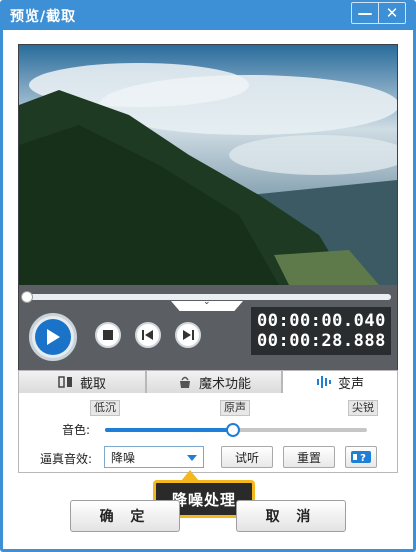  Describe the element at coordinates (323, 382) in the screenshot. I see `voice-wave-icon` at that location.